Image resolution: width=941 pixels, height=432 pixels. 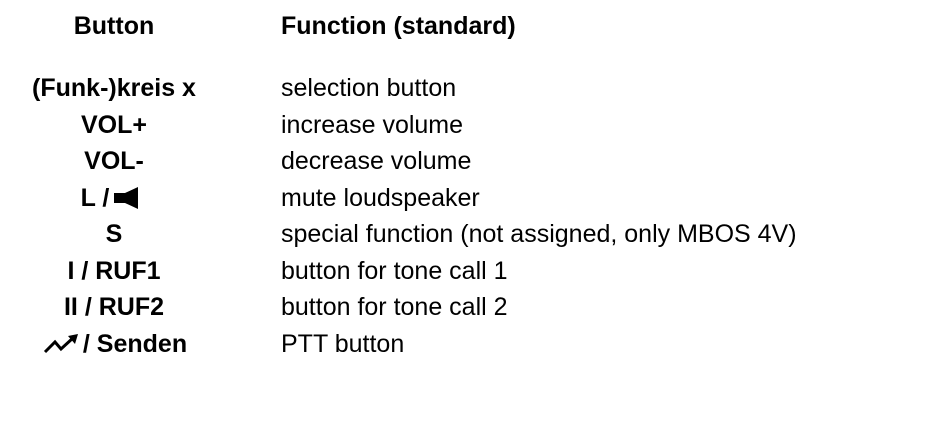 I want to click on button-name: I / RUF1, so click(x=114, y=270).